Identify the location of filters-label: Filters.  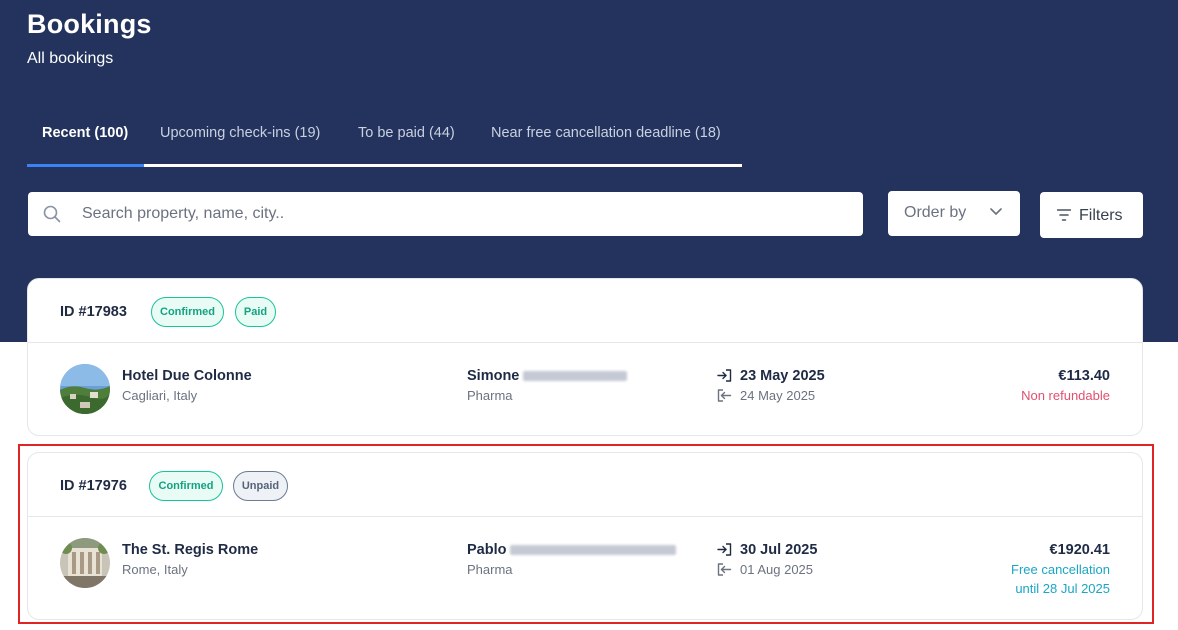
(1101, 215).